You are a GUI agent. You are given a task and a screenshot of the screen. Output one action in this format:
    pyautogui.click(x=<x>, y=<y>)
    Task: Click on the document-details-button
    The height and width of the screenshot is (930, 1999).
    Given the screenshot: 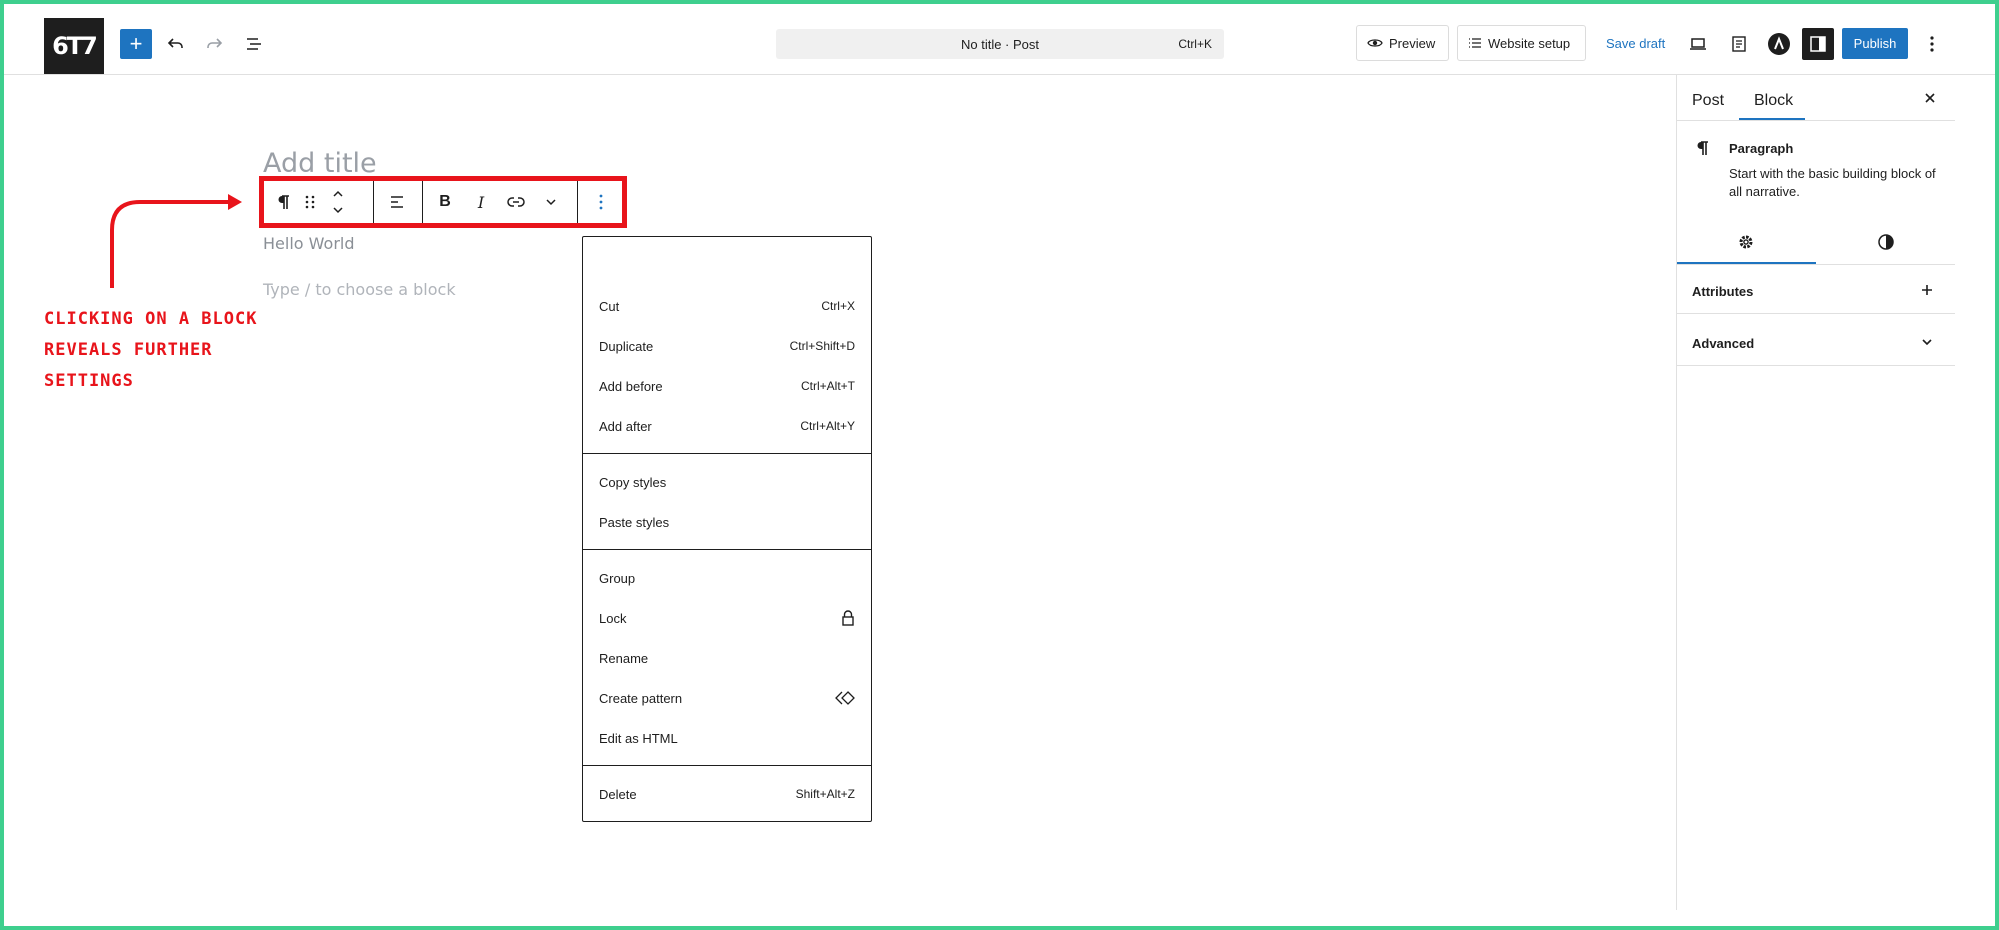 What is the action you would take?
    pyautogui.click(x=1739, y=44)
    